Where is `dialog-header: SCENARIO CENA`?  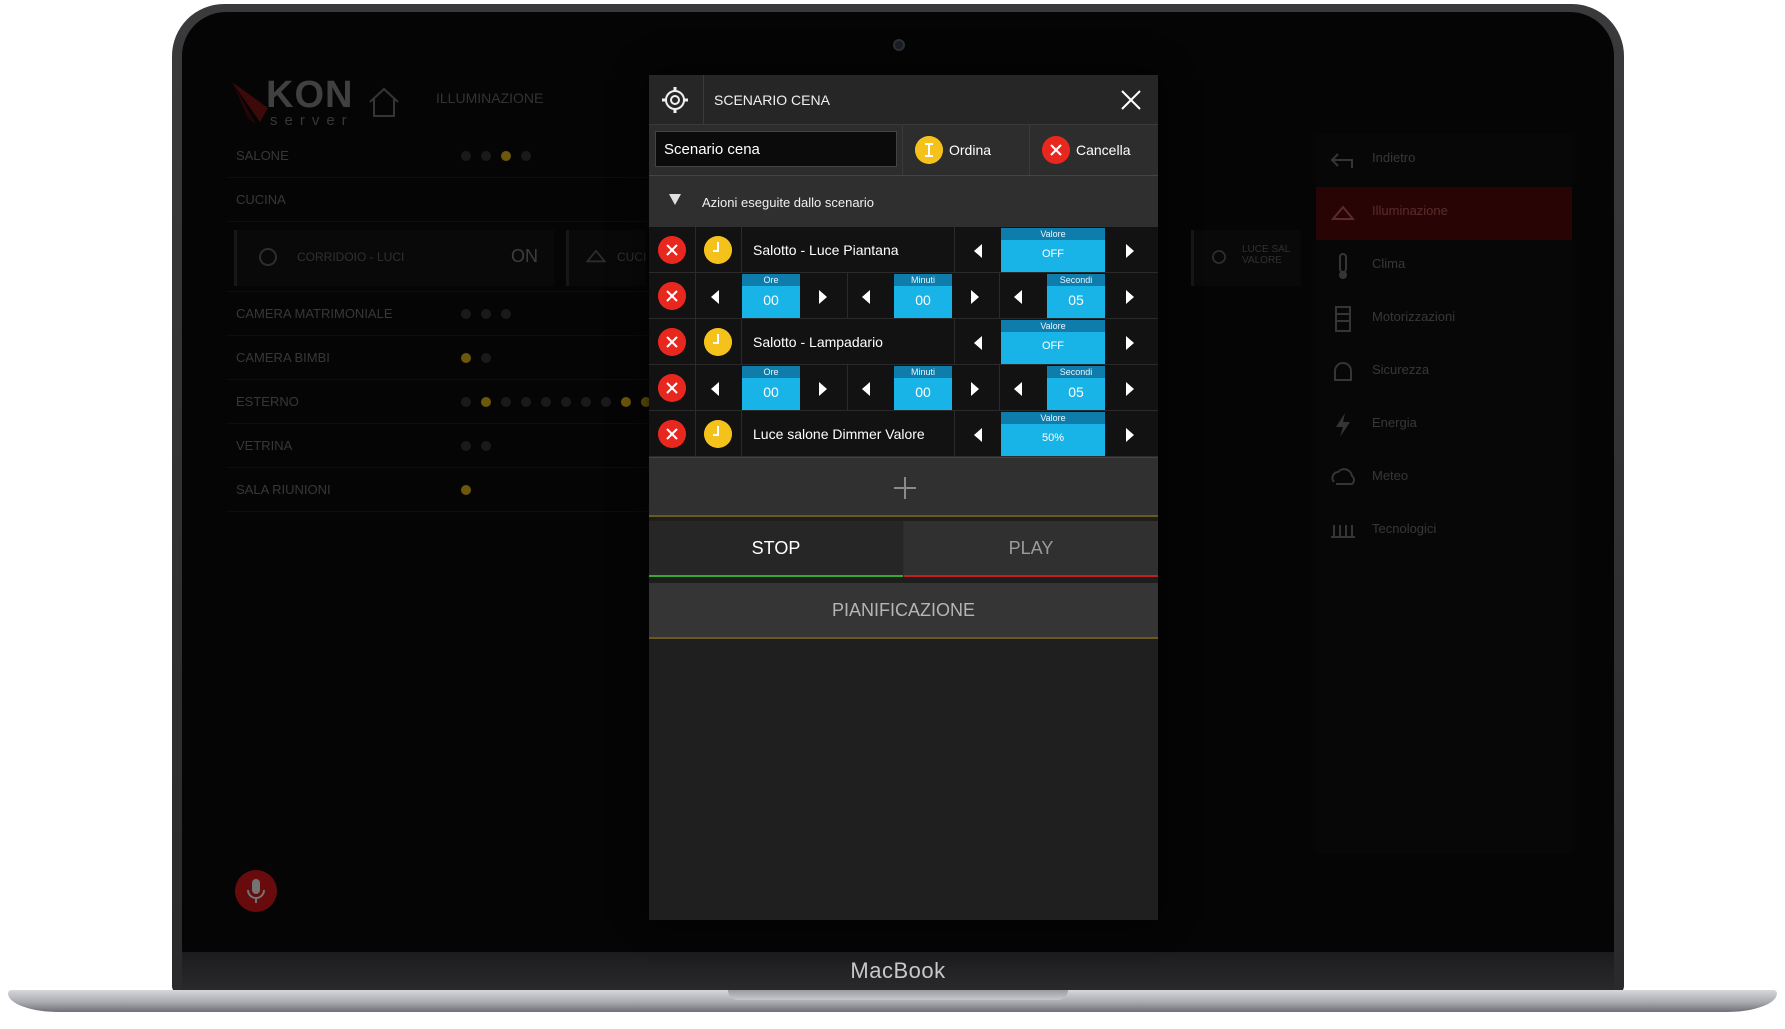 dialog-header: SCENARIO CENA is located at coordinates (903, 100).